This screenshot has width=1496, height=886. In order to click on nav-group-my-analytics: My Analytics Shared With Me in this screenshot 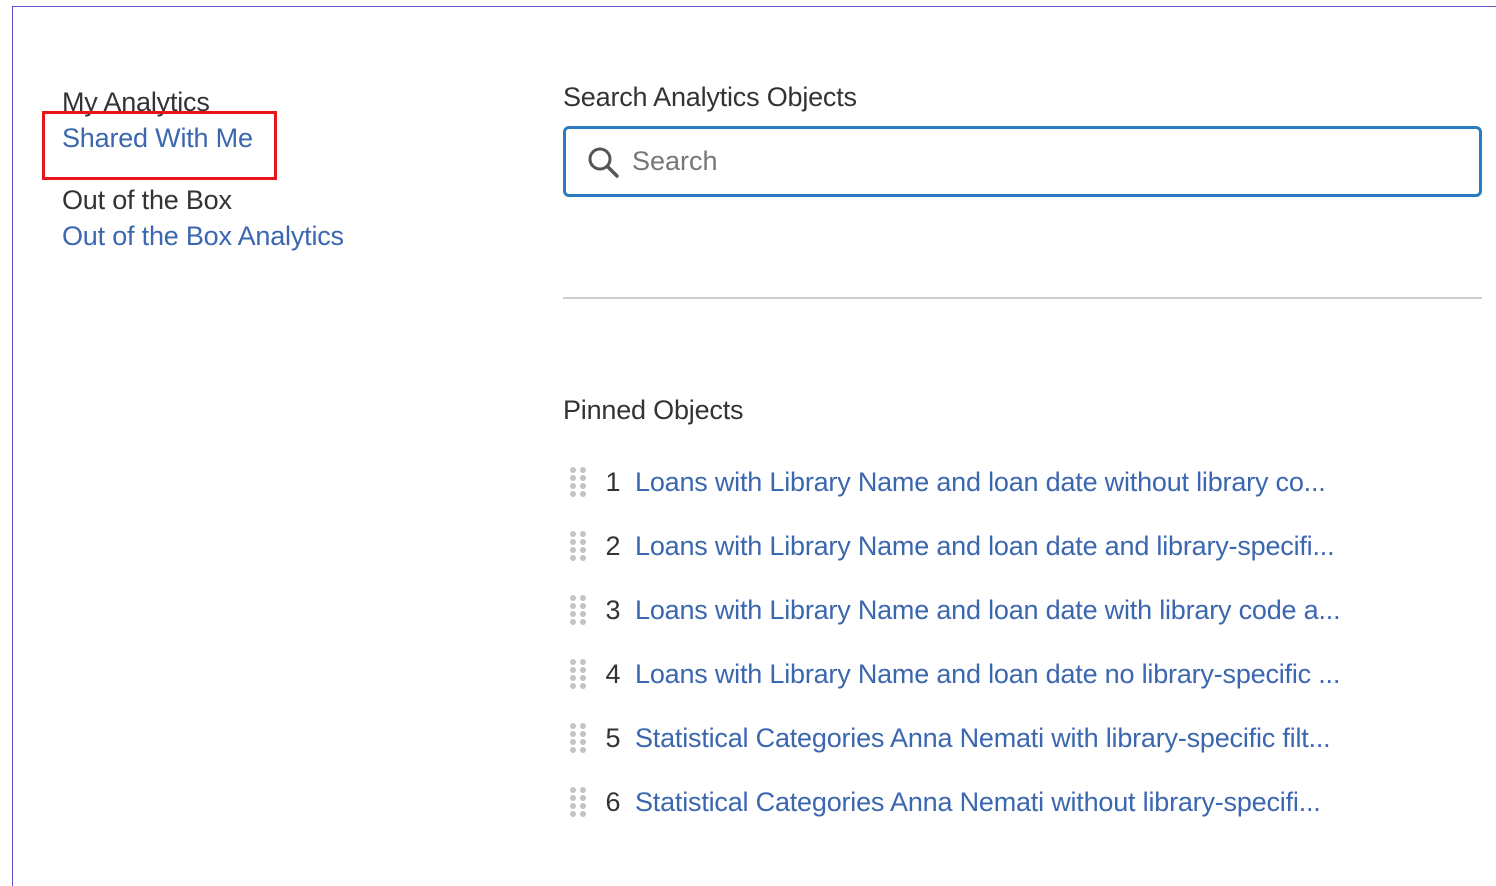, I will do `click(272, 120)`.